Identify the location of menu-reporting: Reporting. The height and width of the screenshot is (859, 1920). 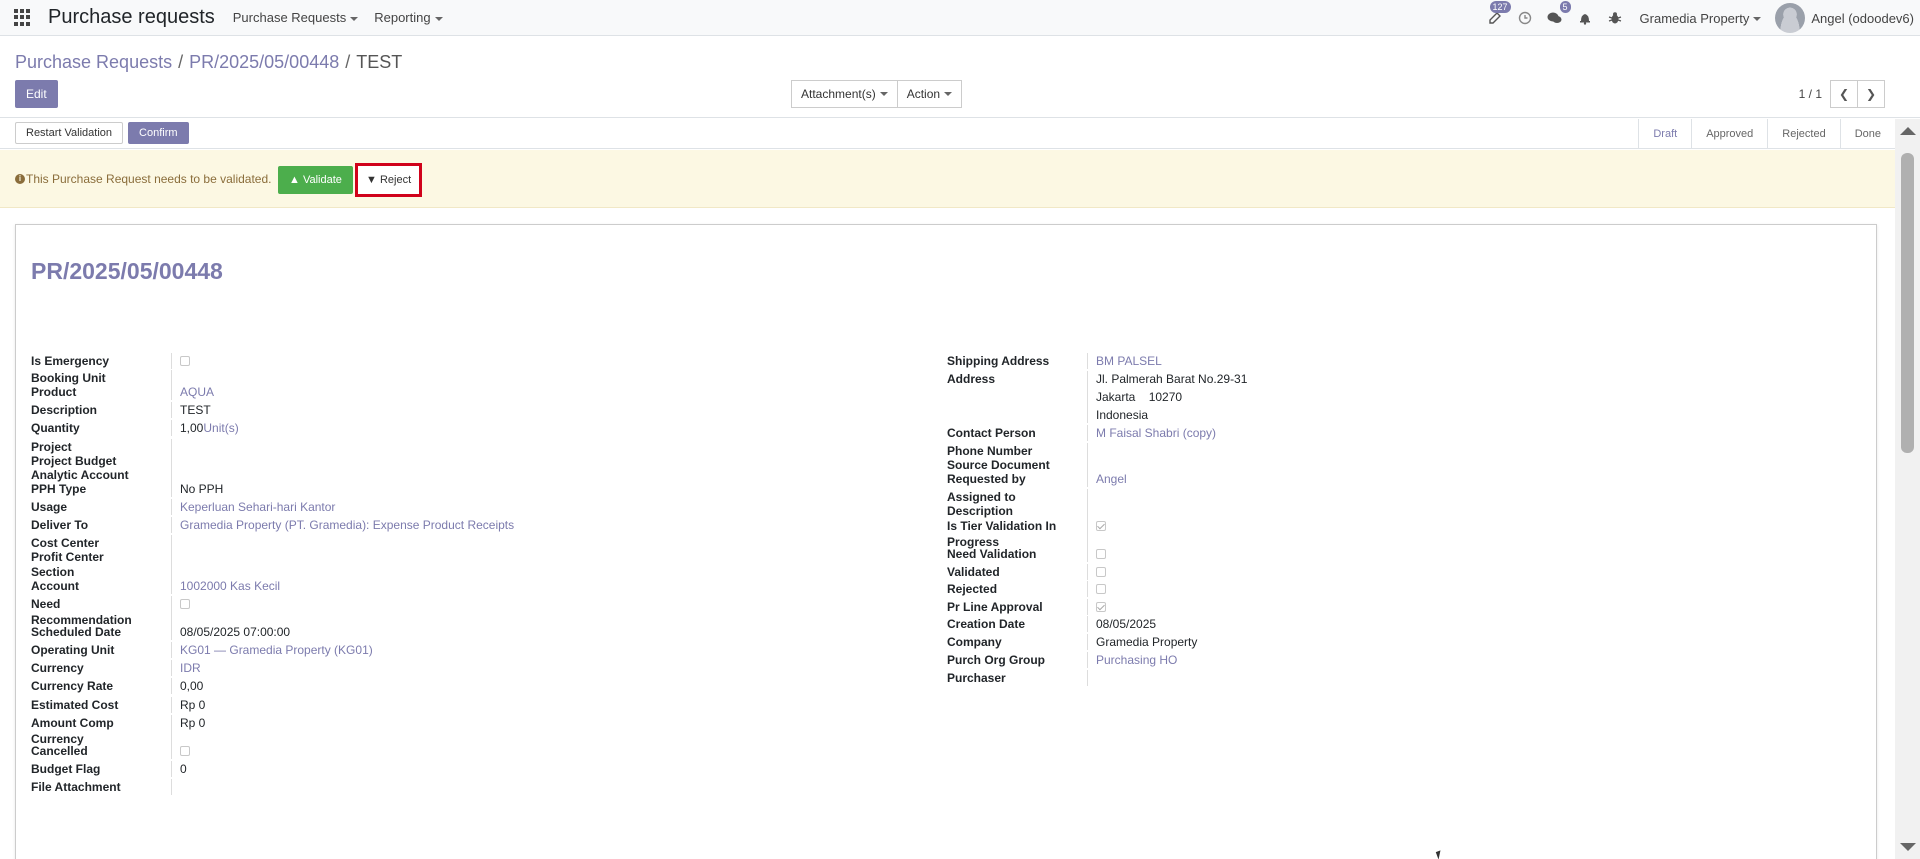
(408, 17).